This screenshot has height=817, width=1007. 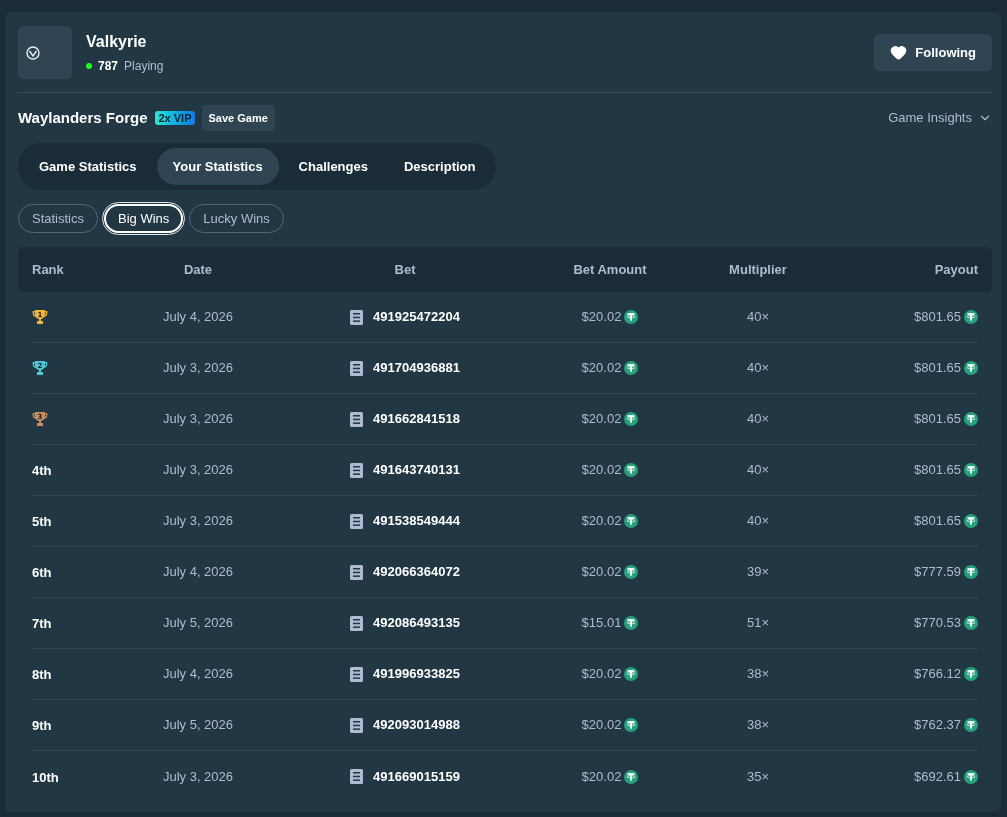 What do you see at coordinates (758, 572) in the screenshot?
I see `multiplier-cell-text: 39×` at bounding box center [758, 572].